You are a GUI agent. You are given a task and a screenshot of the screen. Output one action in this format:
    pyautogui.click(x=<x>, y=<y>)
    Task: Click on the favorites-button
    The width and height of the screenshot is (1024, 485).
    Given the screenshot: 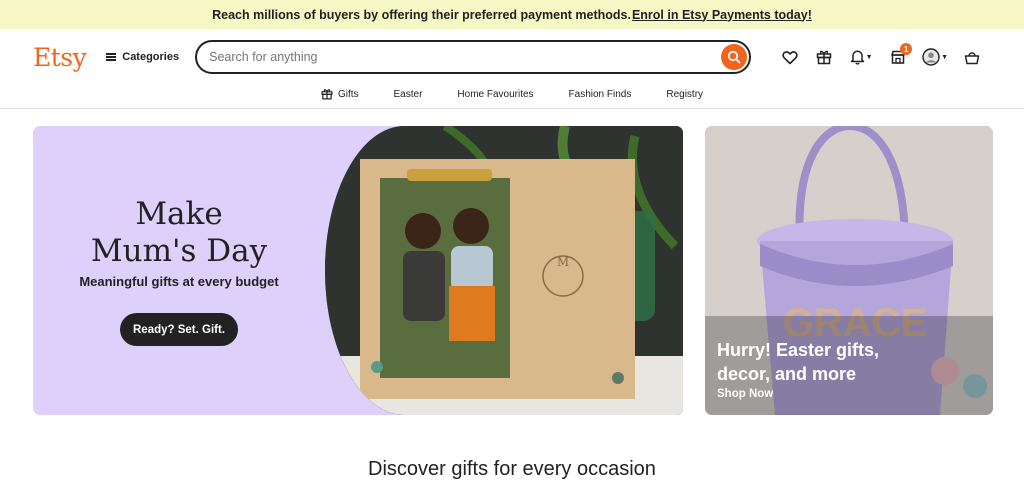 What is the action you would take?
    pyautogui.click(x=790, y=57)
    